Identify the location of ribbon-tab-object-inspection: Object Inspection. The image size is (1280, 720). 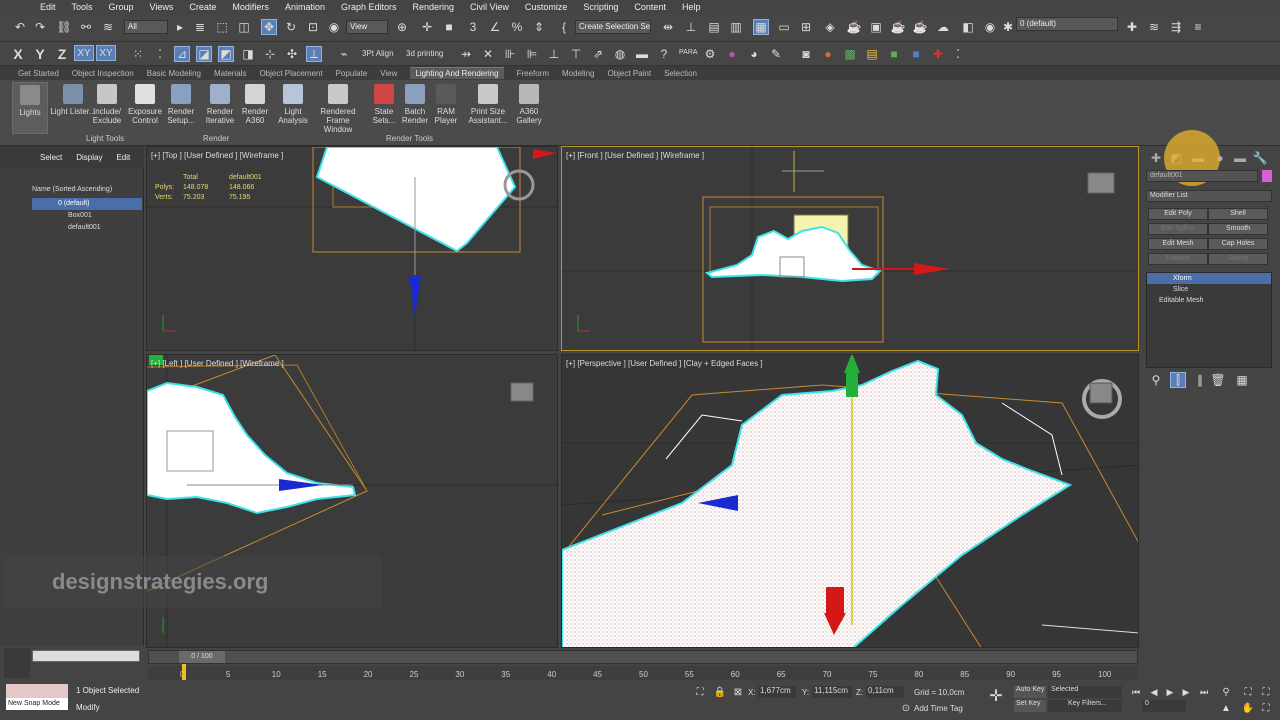
(103, 73).